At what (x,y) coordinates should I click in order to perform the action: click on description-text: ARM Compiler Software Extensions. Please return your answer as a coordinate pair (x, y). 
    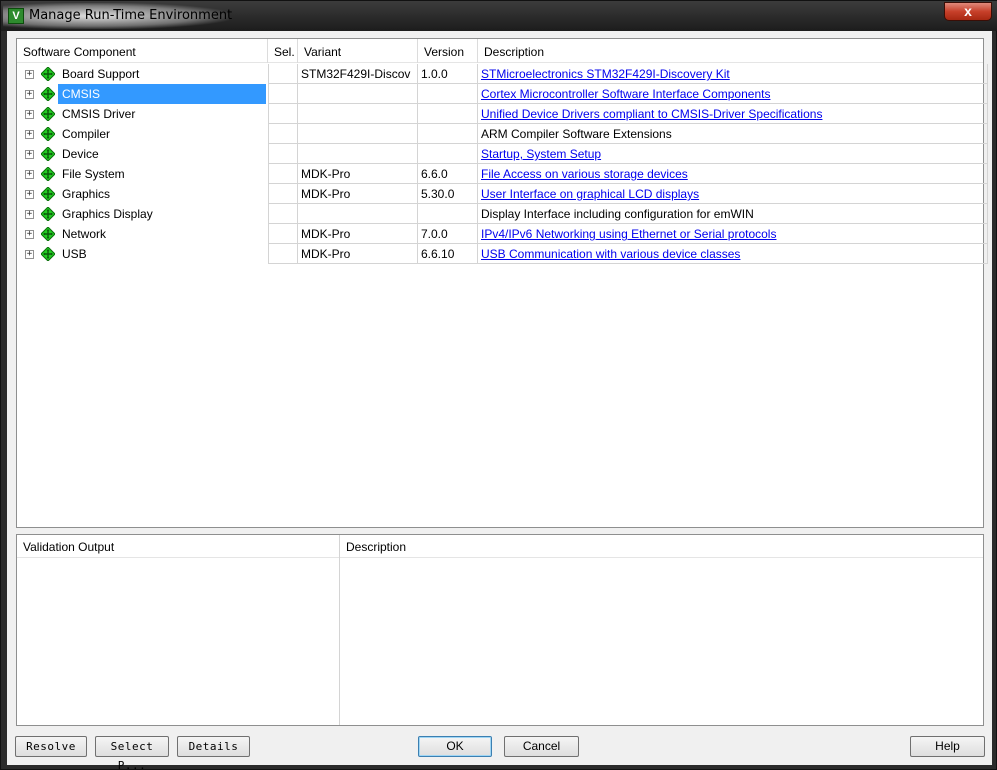
    Looking at the image, I should click on (576, 134).